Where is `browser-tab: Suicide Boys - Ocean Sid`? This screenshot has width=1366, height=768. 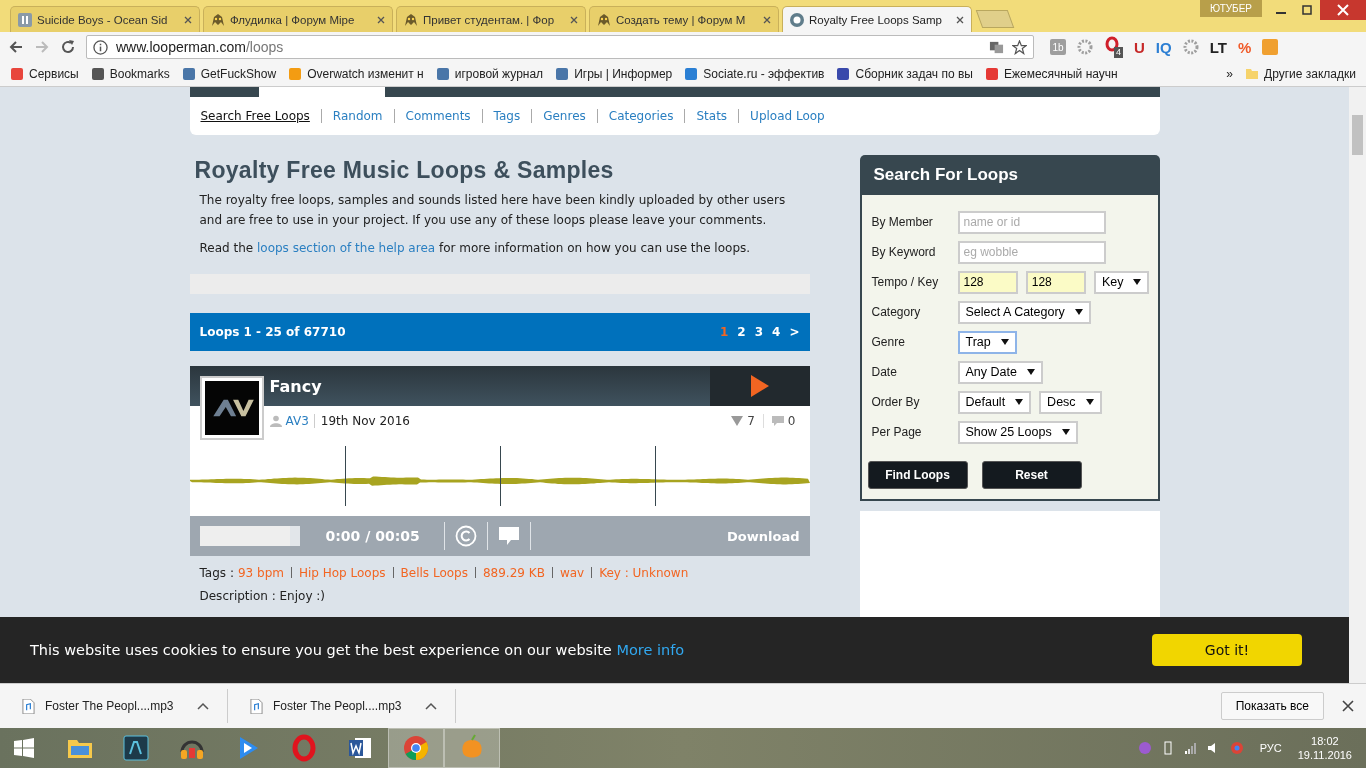
browser-tab: Suicide Boys - Ocean Sid is located at coordinates (105, 19).